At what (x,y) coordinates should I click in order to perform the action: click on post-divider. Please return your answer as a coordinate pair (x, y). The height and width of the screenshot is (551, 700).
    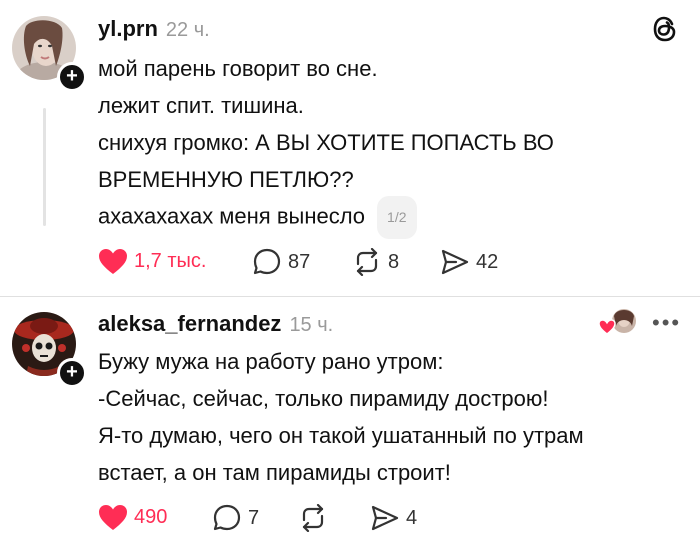
    Looking at the image, I should click on (350, 296).